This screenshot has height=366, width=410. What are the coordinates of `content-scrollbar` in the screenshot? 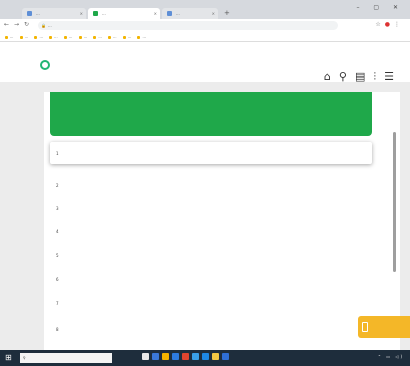 It's located at (394, 202).